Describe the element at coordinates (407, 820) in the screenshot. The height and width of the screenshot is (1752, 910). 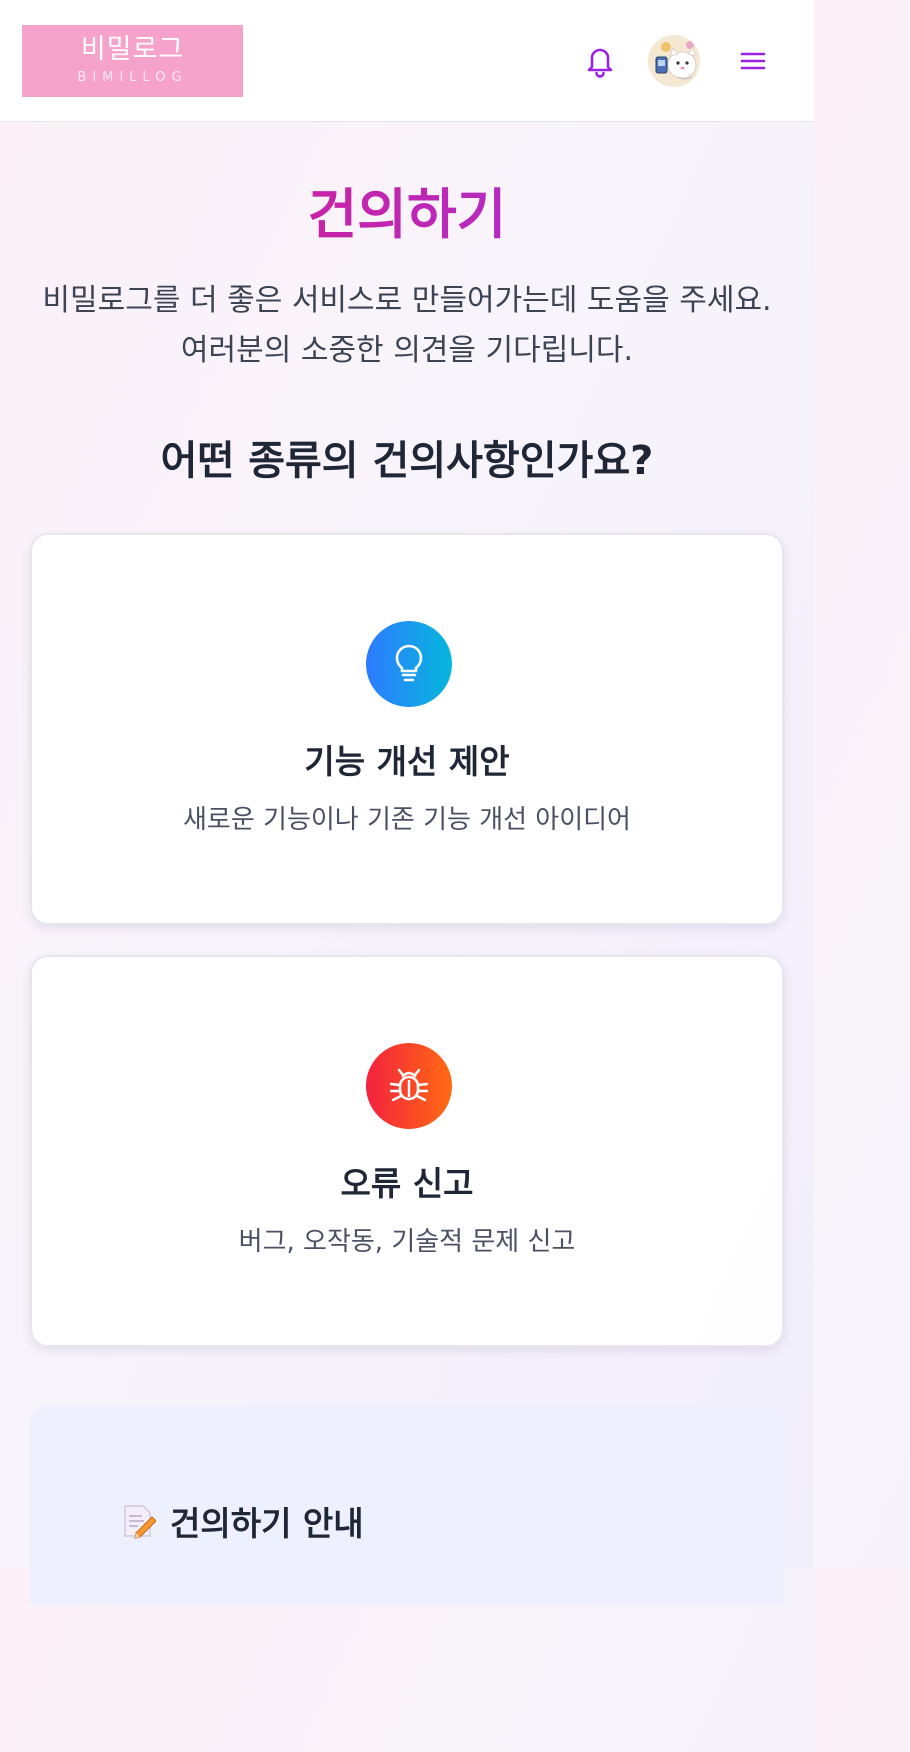
I see `card-description: 새로운 기능이나 기존 기능 개선 아이디어` at that location.